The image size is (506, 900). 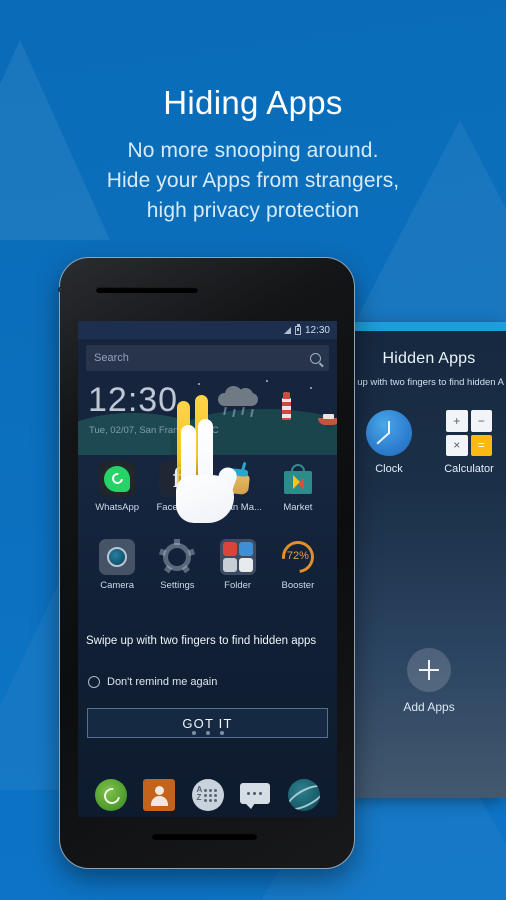 I want to click on app-settings: Settings, so click(x=177, y=565).